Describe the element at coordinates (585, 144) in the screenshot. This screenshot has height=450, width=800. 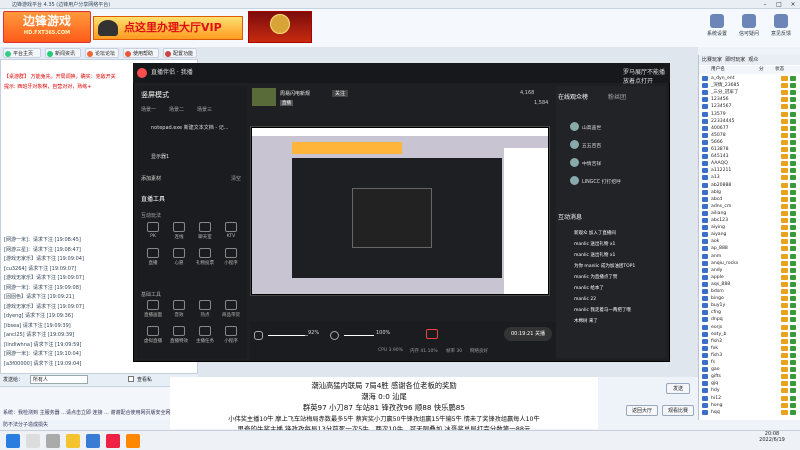
I see `audience-item: 五五百百` at that location.